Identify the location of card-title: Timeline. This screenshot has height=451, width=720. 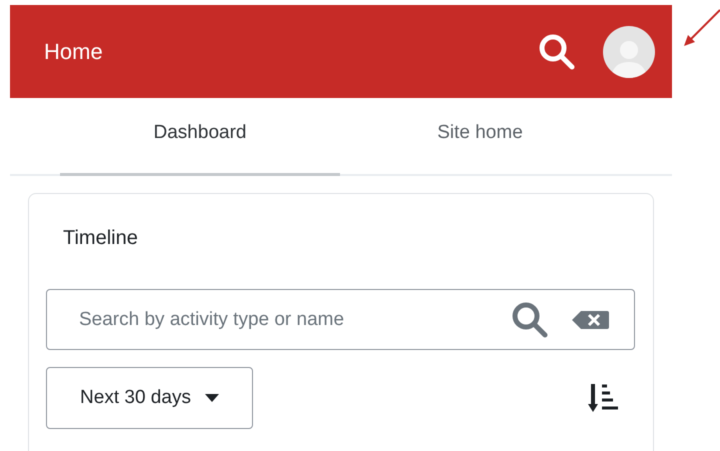
(100, 238).